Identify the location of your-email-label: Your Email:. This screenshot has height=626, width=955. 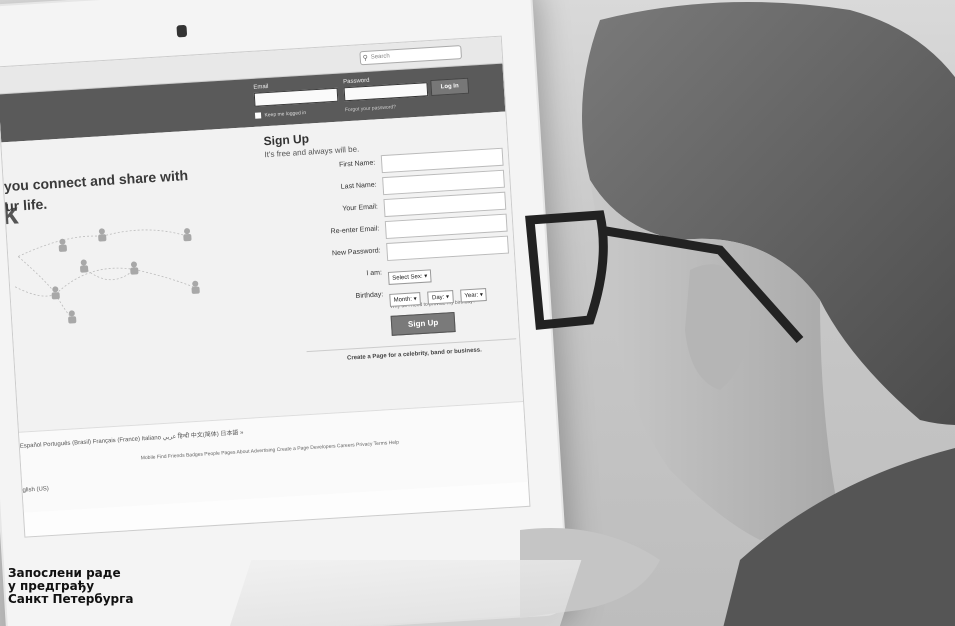
(360, 208).